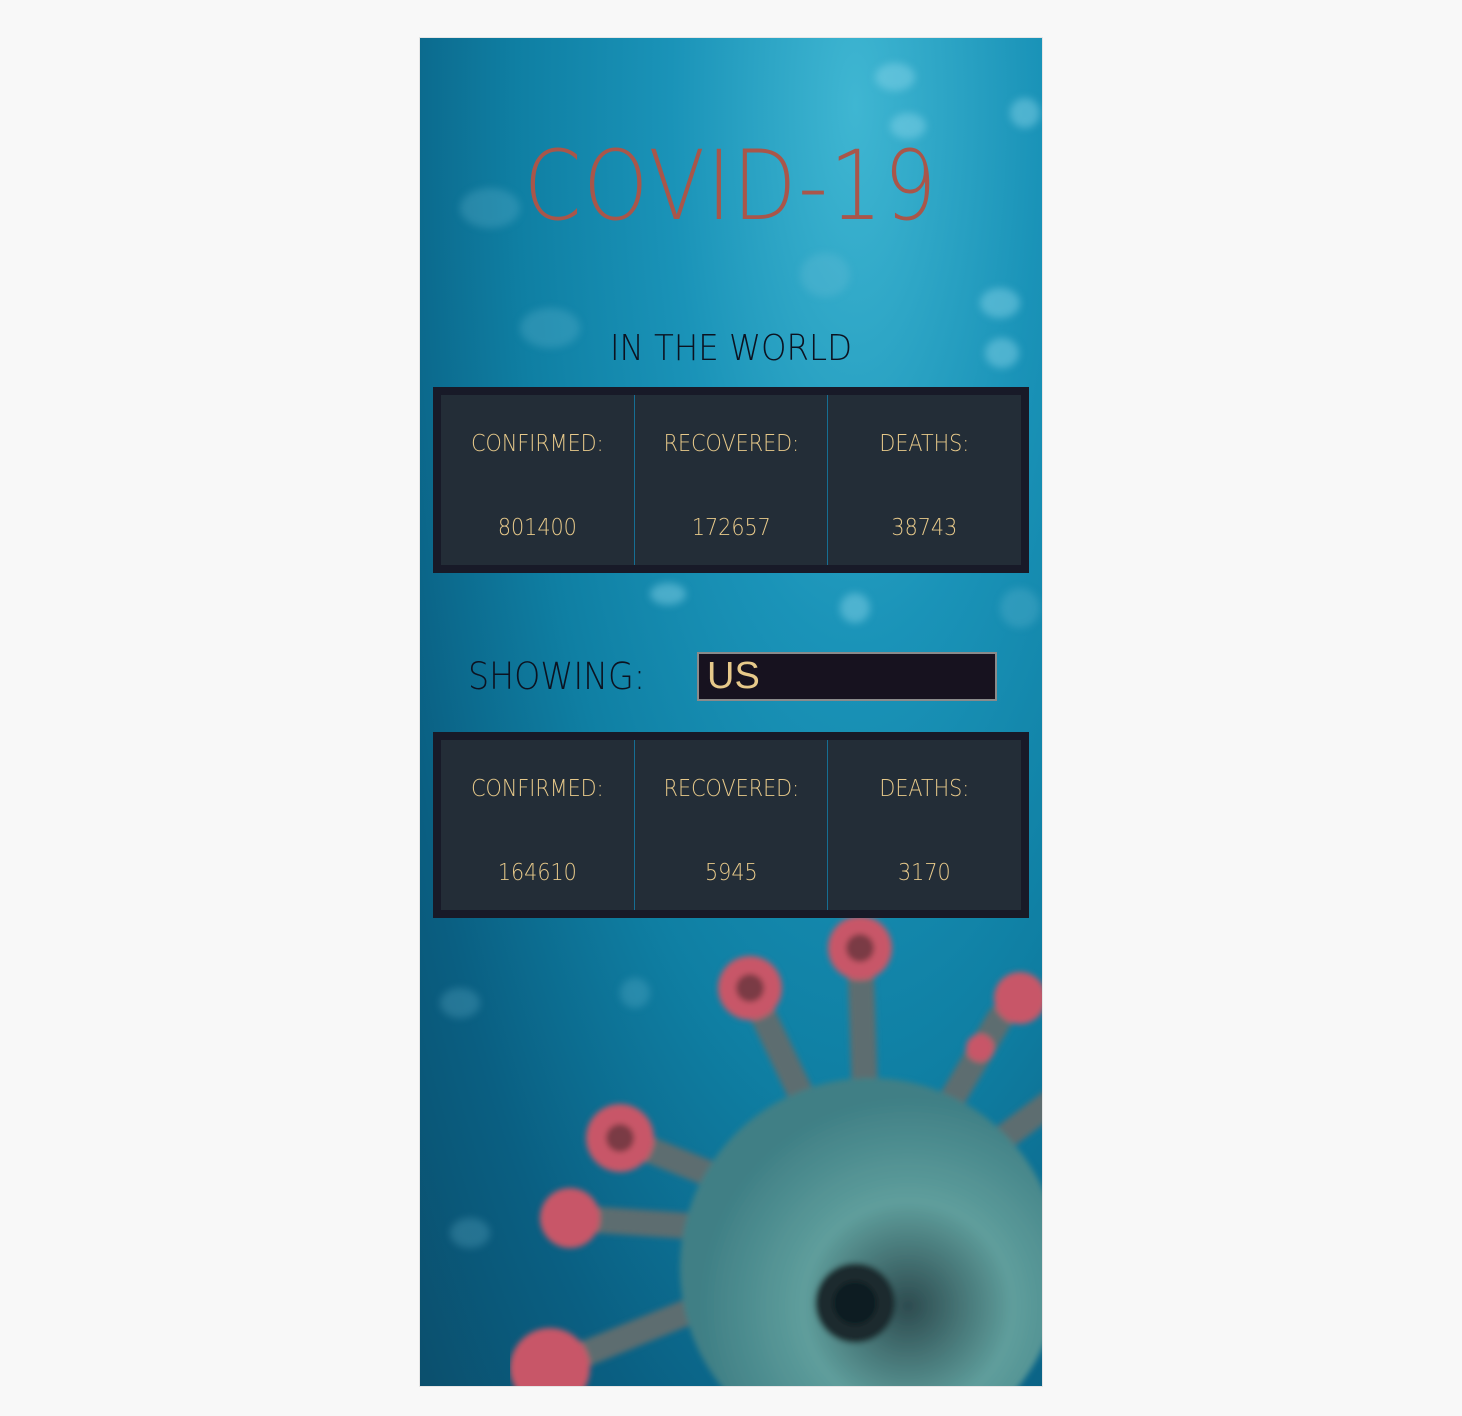  What do you see at coordinates (557, 676) in the screenshot?
I see `showing-label: SHOWING:` at bounding box center [557, 676].